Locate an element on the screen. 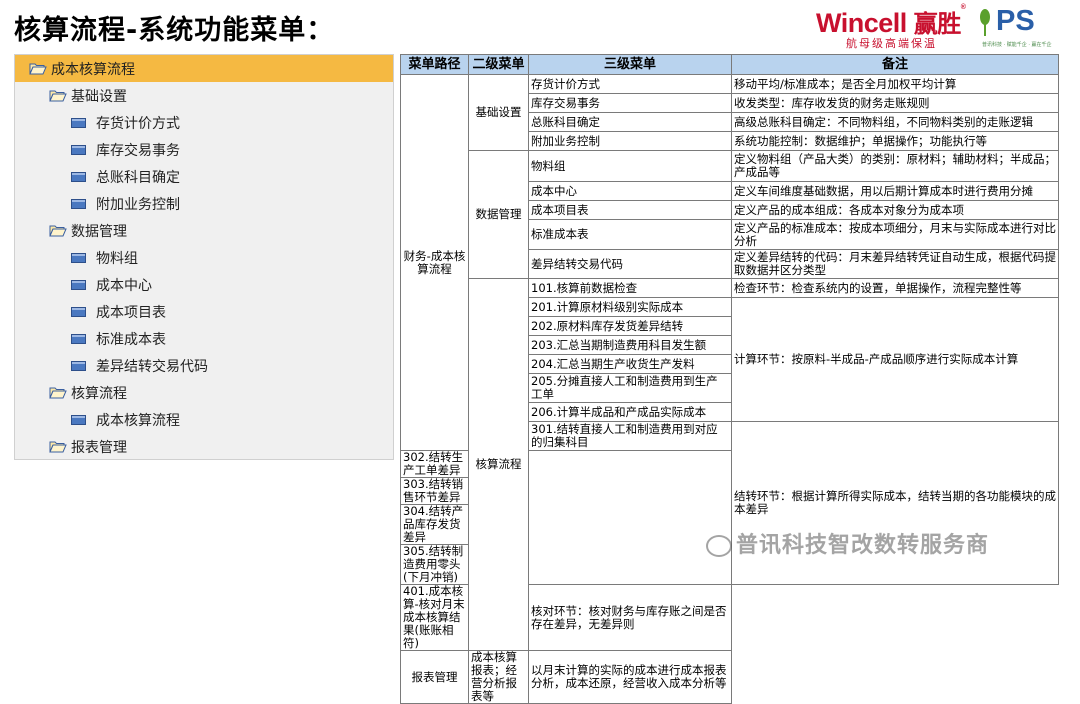 This screenshot has width=1080, height=704. cell-menu: 202.原材料库存发货差异结转 is located at coordinates (630, 326).